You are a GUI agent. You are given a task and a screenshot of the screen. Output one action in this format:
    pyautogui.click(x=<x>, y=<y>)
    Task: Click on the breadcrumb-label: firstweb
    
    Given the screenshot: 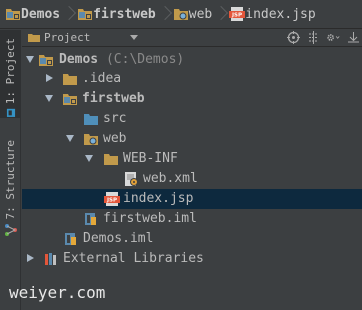 What is the action you would take?
    pyautogui.click(x=124, y=14)
    